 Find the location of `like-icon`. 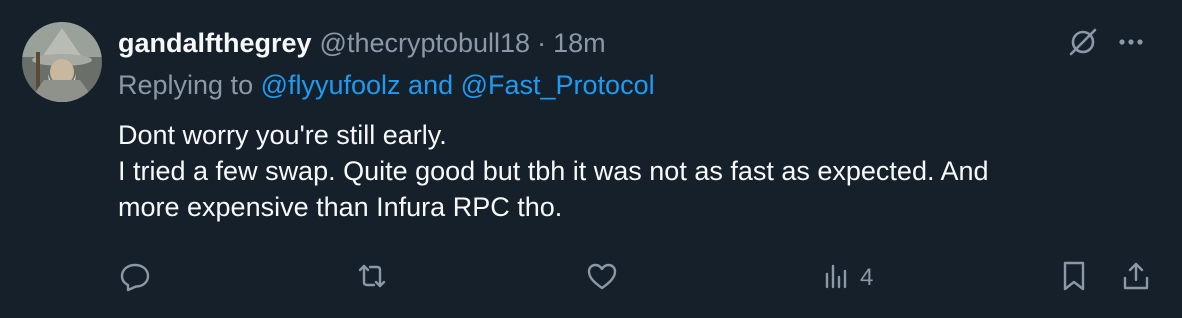

like-icon is located at coordinates (602, 278).